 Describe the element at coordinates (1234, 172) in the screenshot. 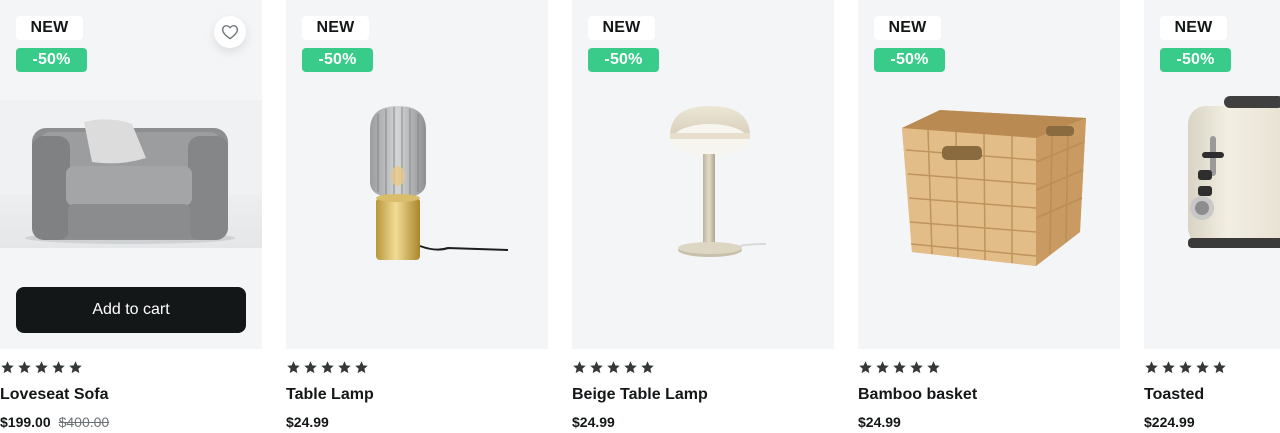

I see `toaster-image` at that location.